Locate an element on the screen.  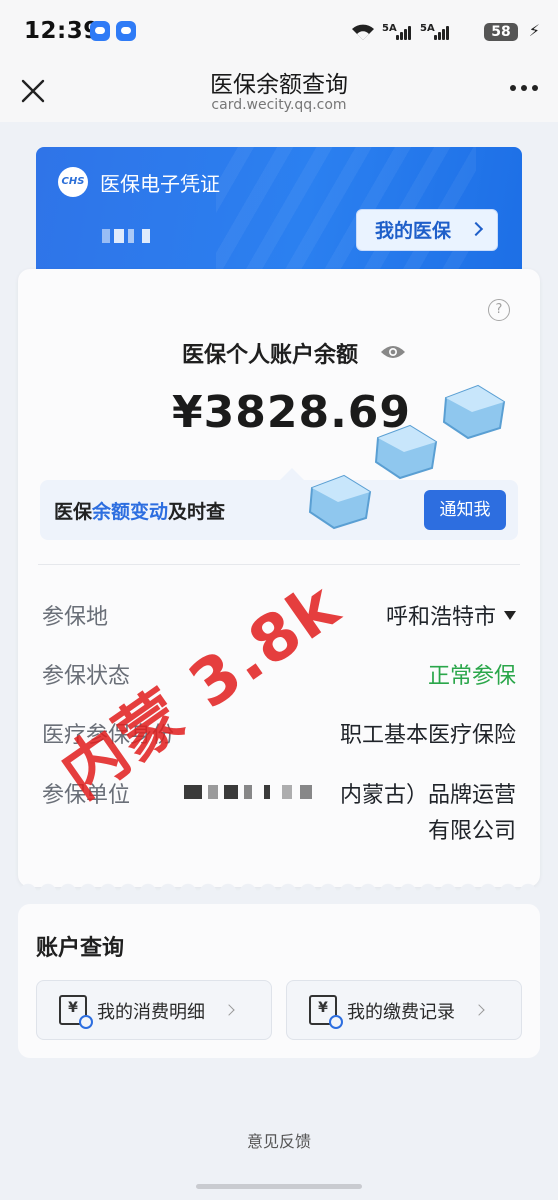
notify-me-button: 通知我 is located at coordinates (465, 510).